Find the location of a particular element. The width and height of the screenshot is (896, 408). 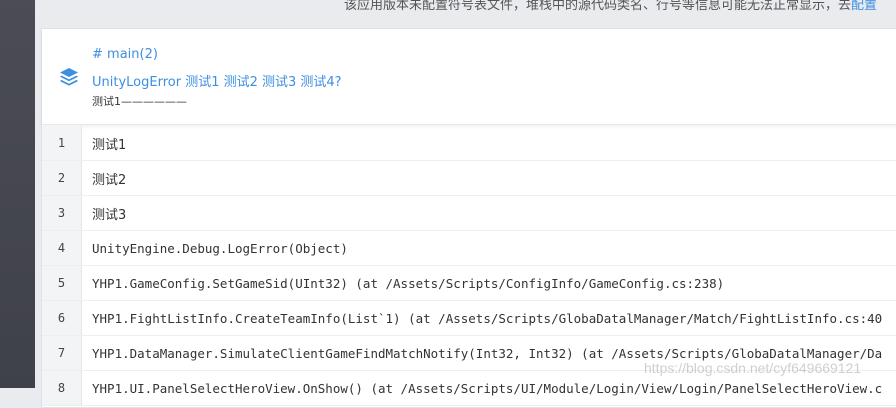

line-number: 3 is located at coordinates (62, 213).